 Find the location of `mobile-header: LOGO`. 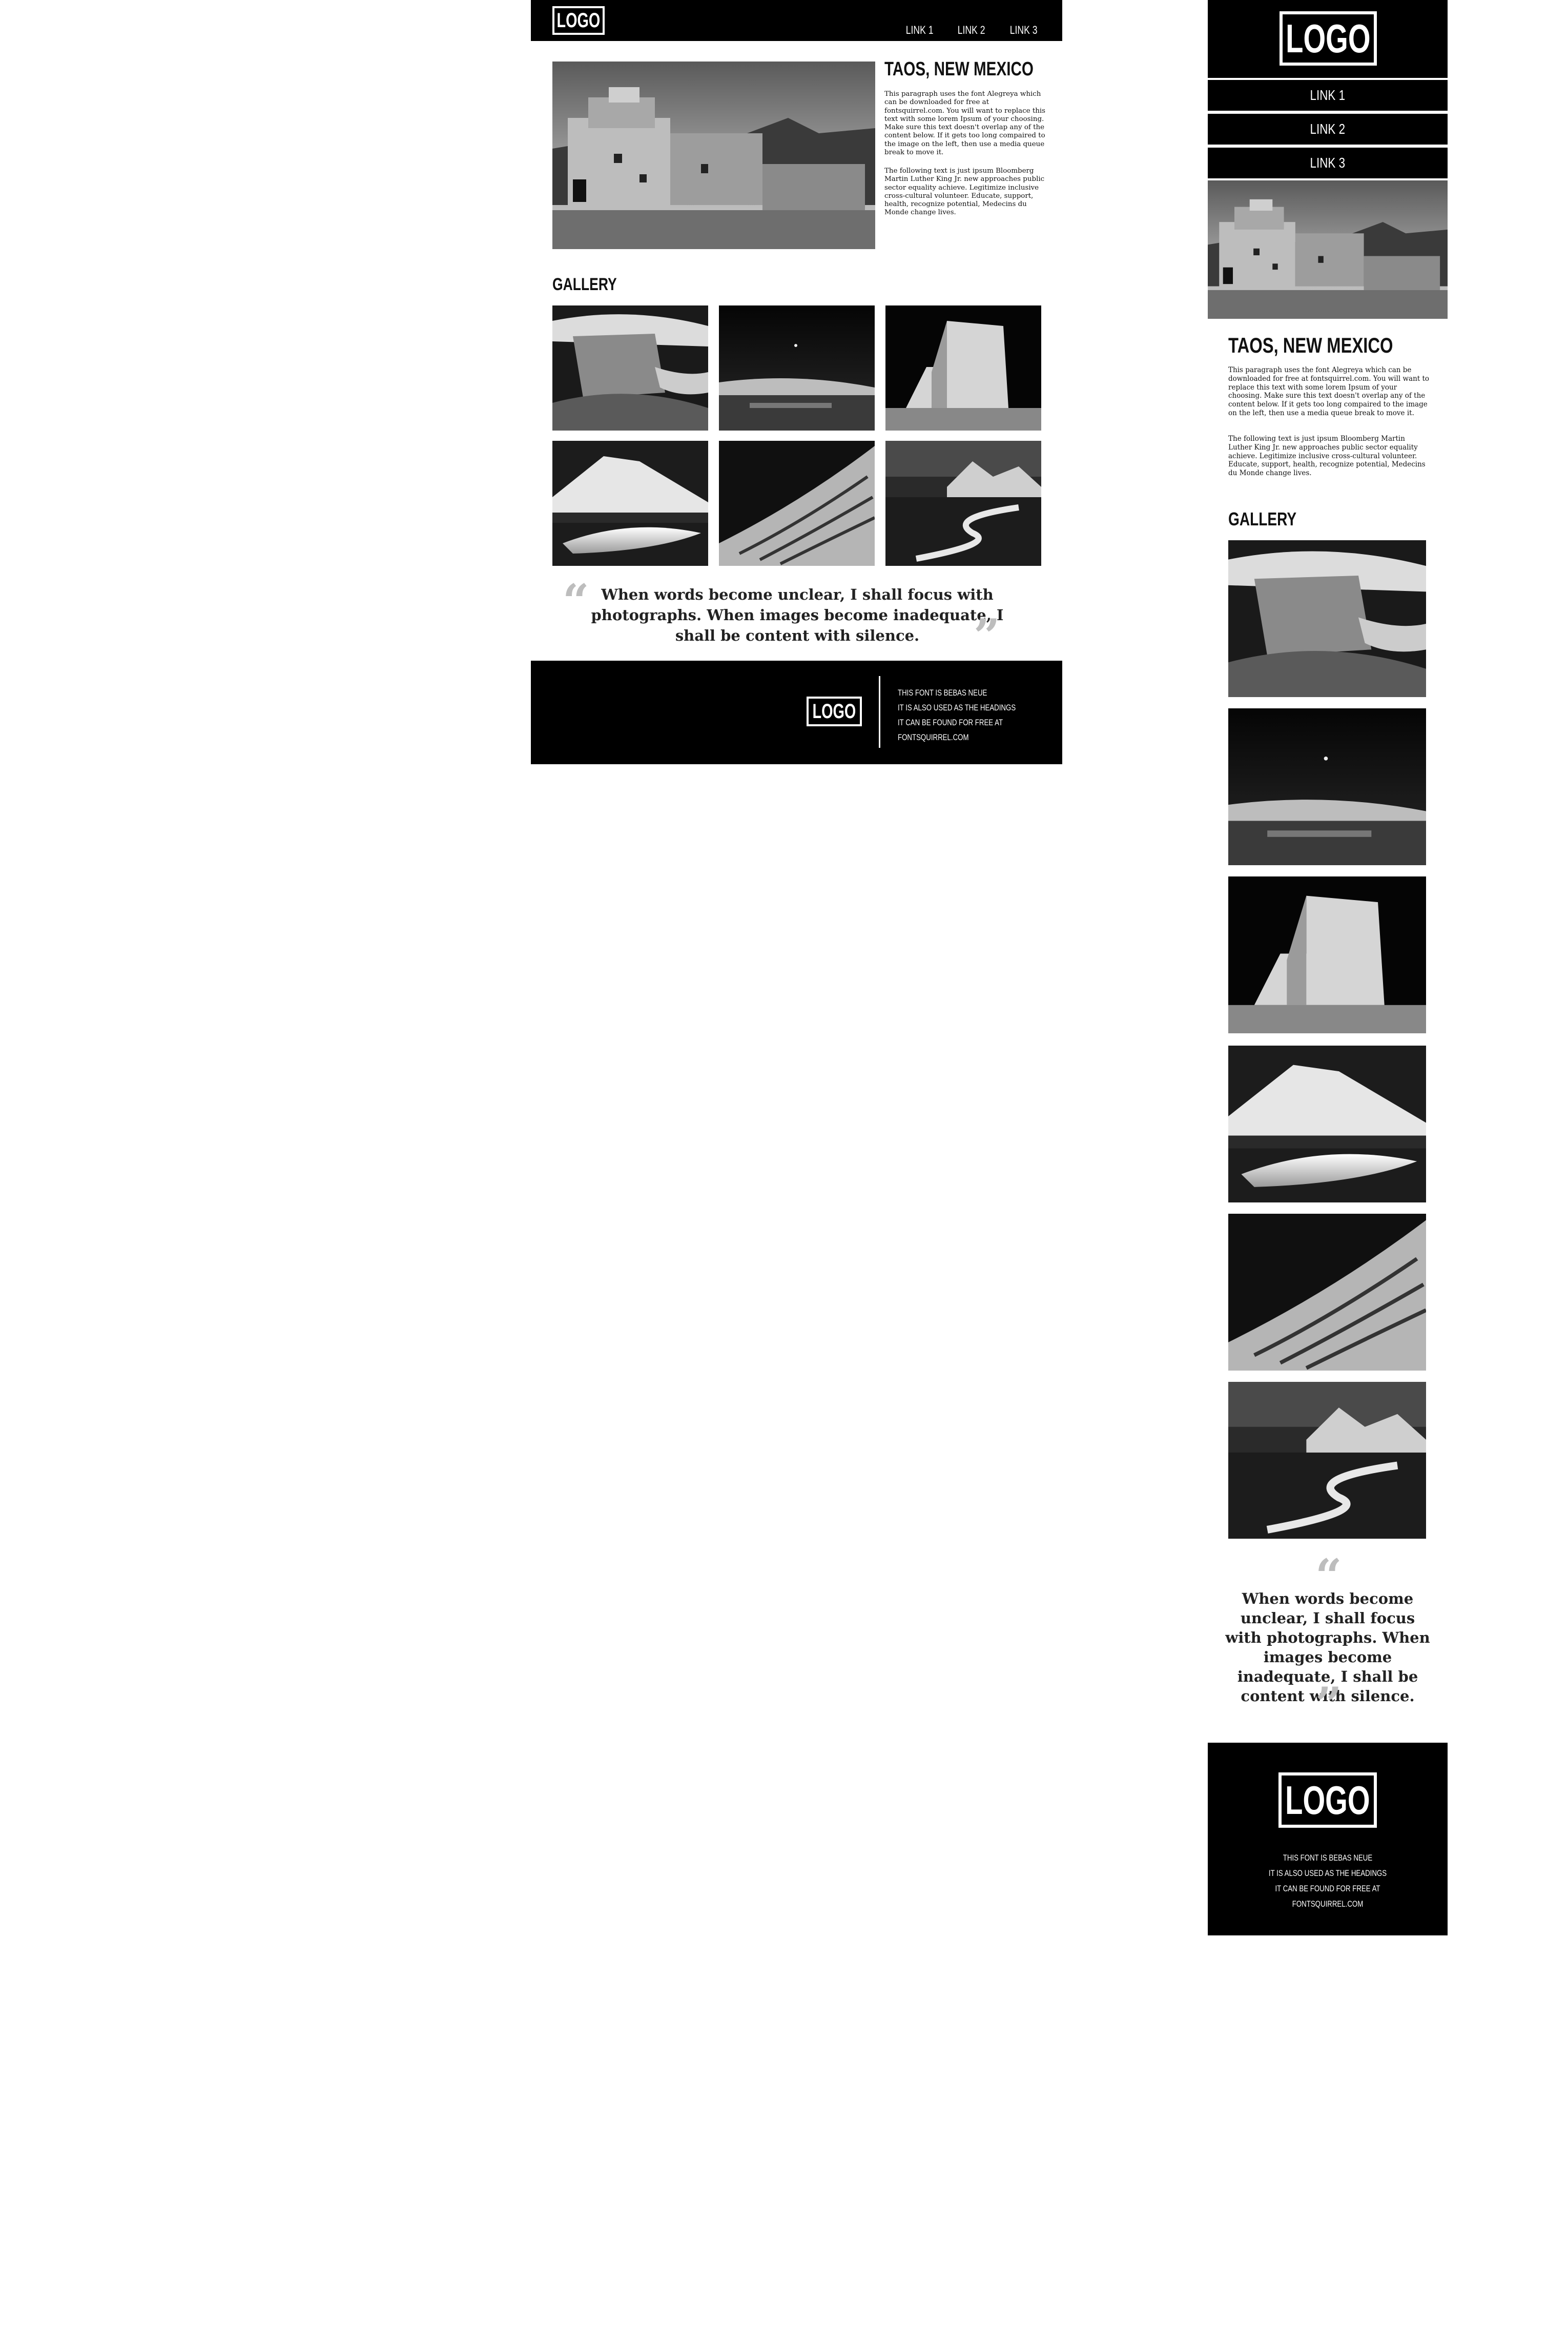

mobile-header: LOGO is located at coordinates (1328, 39).